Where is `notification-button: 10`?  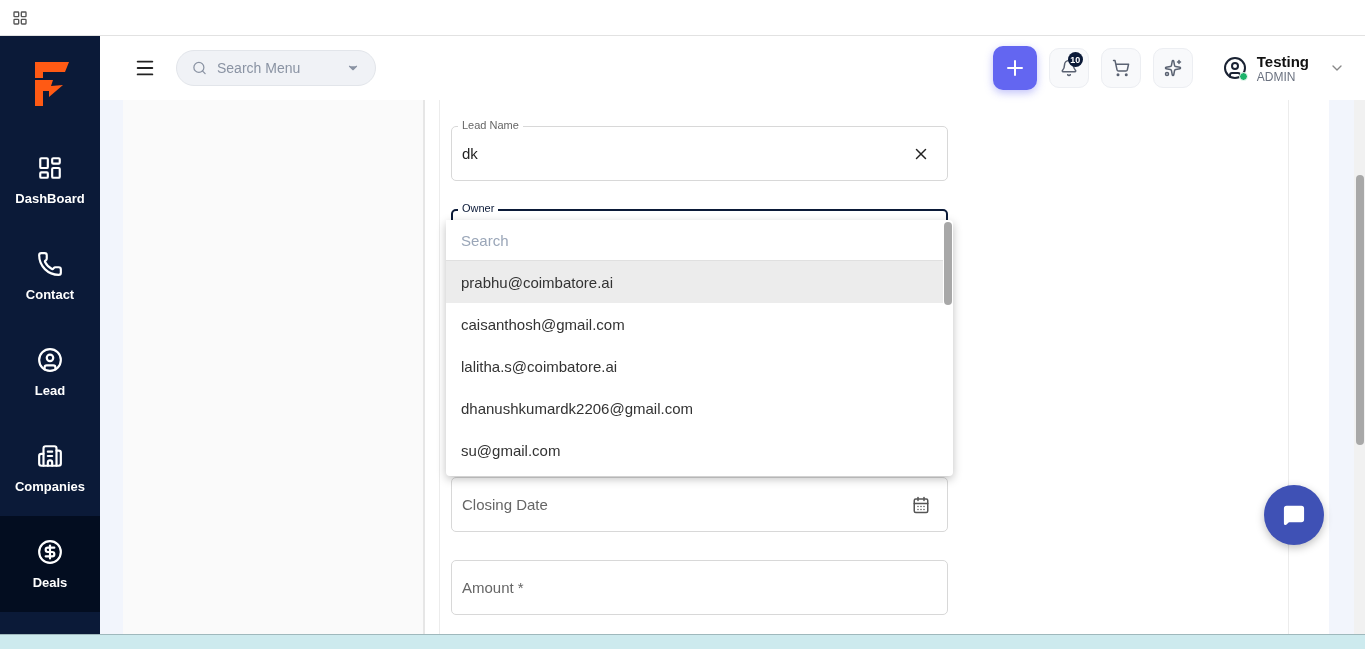 notification-button: 10 is located at coordinates (1068, 68).